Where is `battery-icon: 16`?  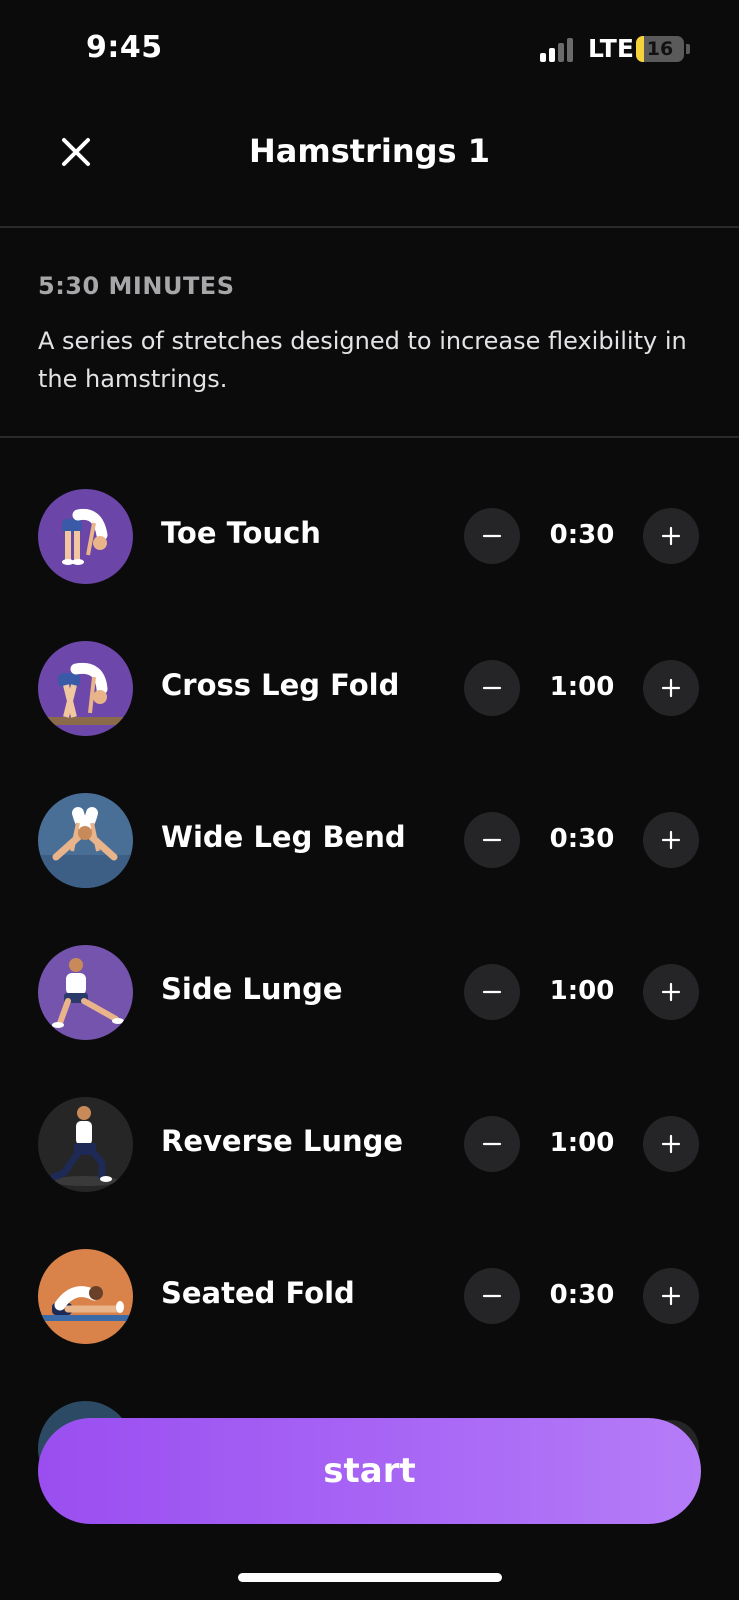
battery-icon: 16 is located at coordinates (660, 49).